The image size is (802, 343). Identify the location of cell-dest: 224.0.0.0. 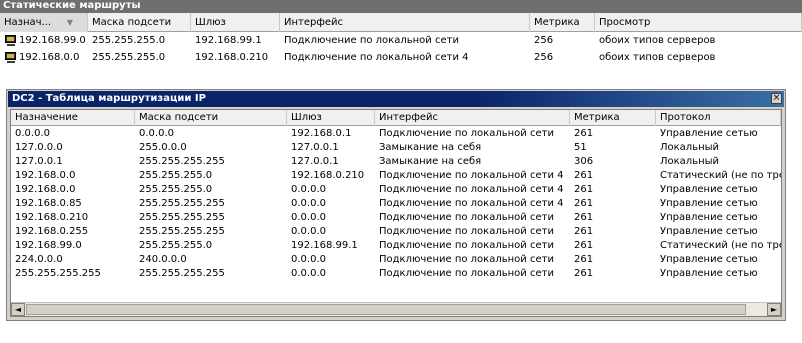
(39, 259).